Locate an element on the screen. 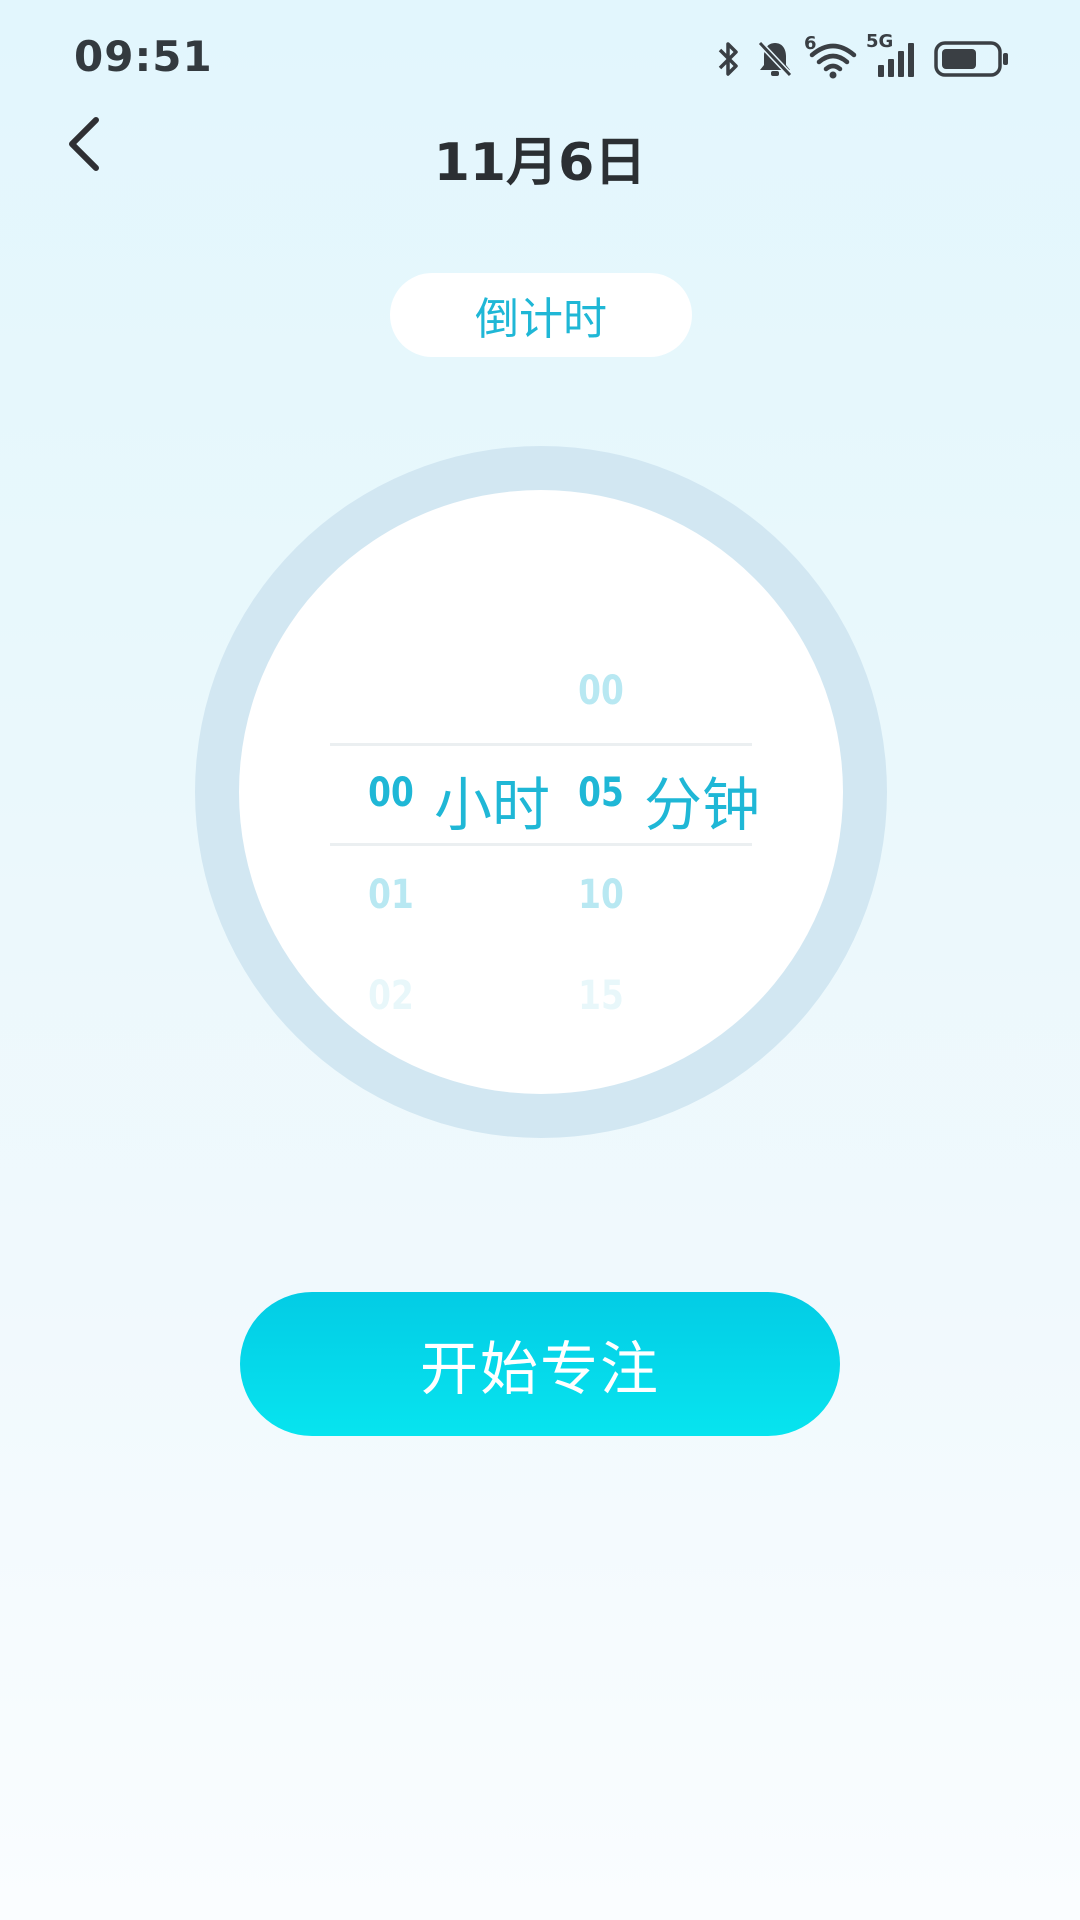 This screenshot has height=1920, width=1080. wifi-icon: 6 is located at coordinates (831, 56).